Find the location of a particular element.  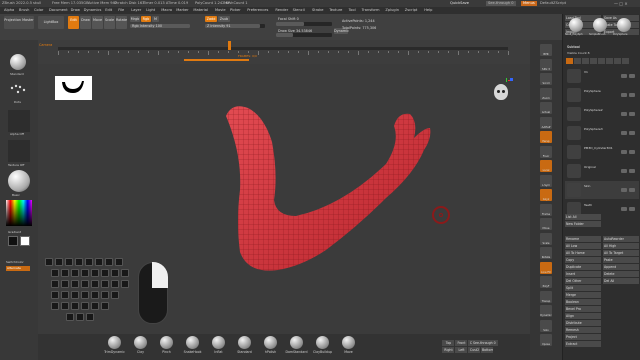

menus-button: Menus is located at coordinates (529, 3).